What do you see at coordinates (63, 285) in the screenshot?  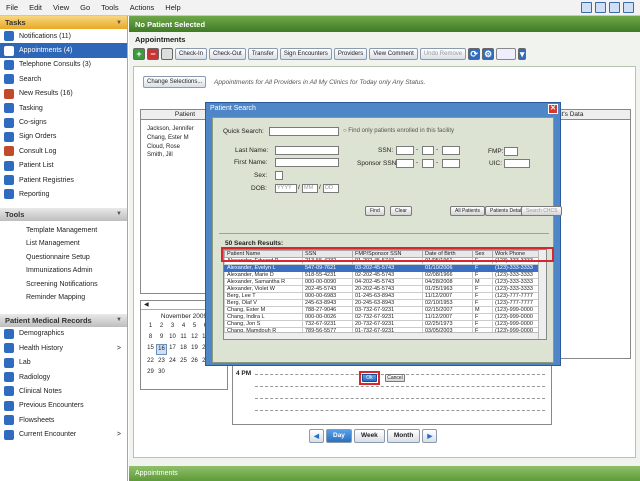 I see `tool-item-screening-notifications: Screening Notifications` at bounding box center [63, 285].